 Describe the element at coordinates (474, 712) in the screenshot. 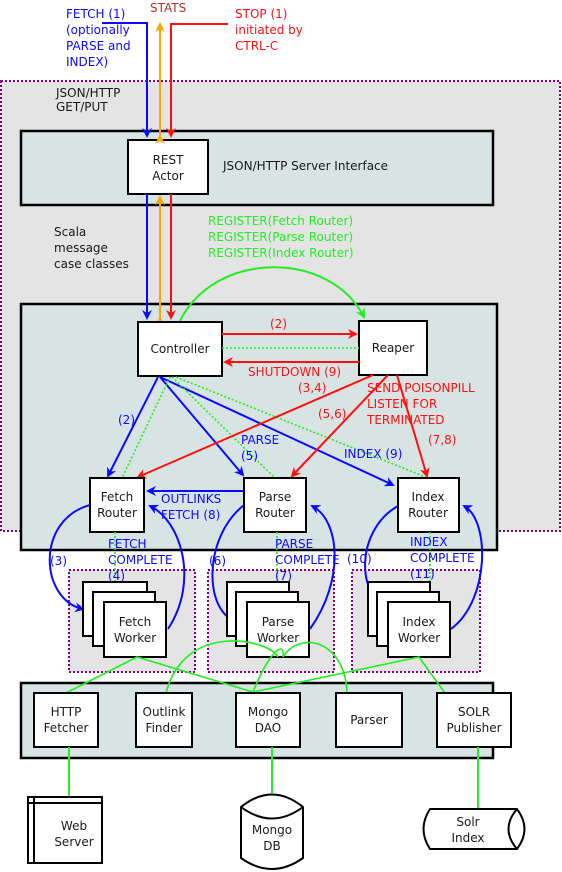

I see `solr-publisher-label-1: SOLR` at that location.